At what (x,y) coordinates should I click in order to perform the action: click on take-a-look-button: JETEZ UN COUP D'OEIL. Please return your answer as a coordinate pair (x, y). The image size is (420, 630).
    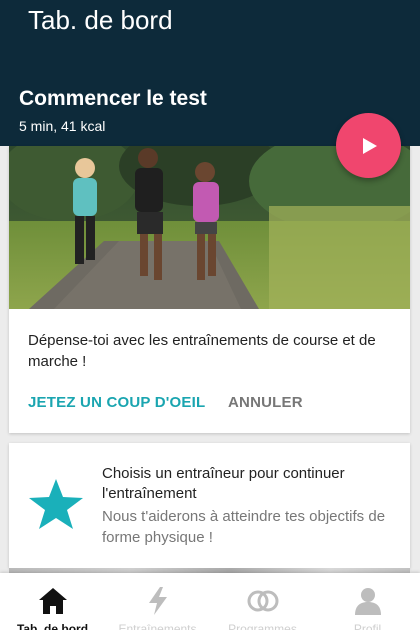
    Looking at the image, I should click on (116, 402).